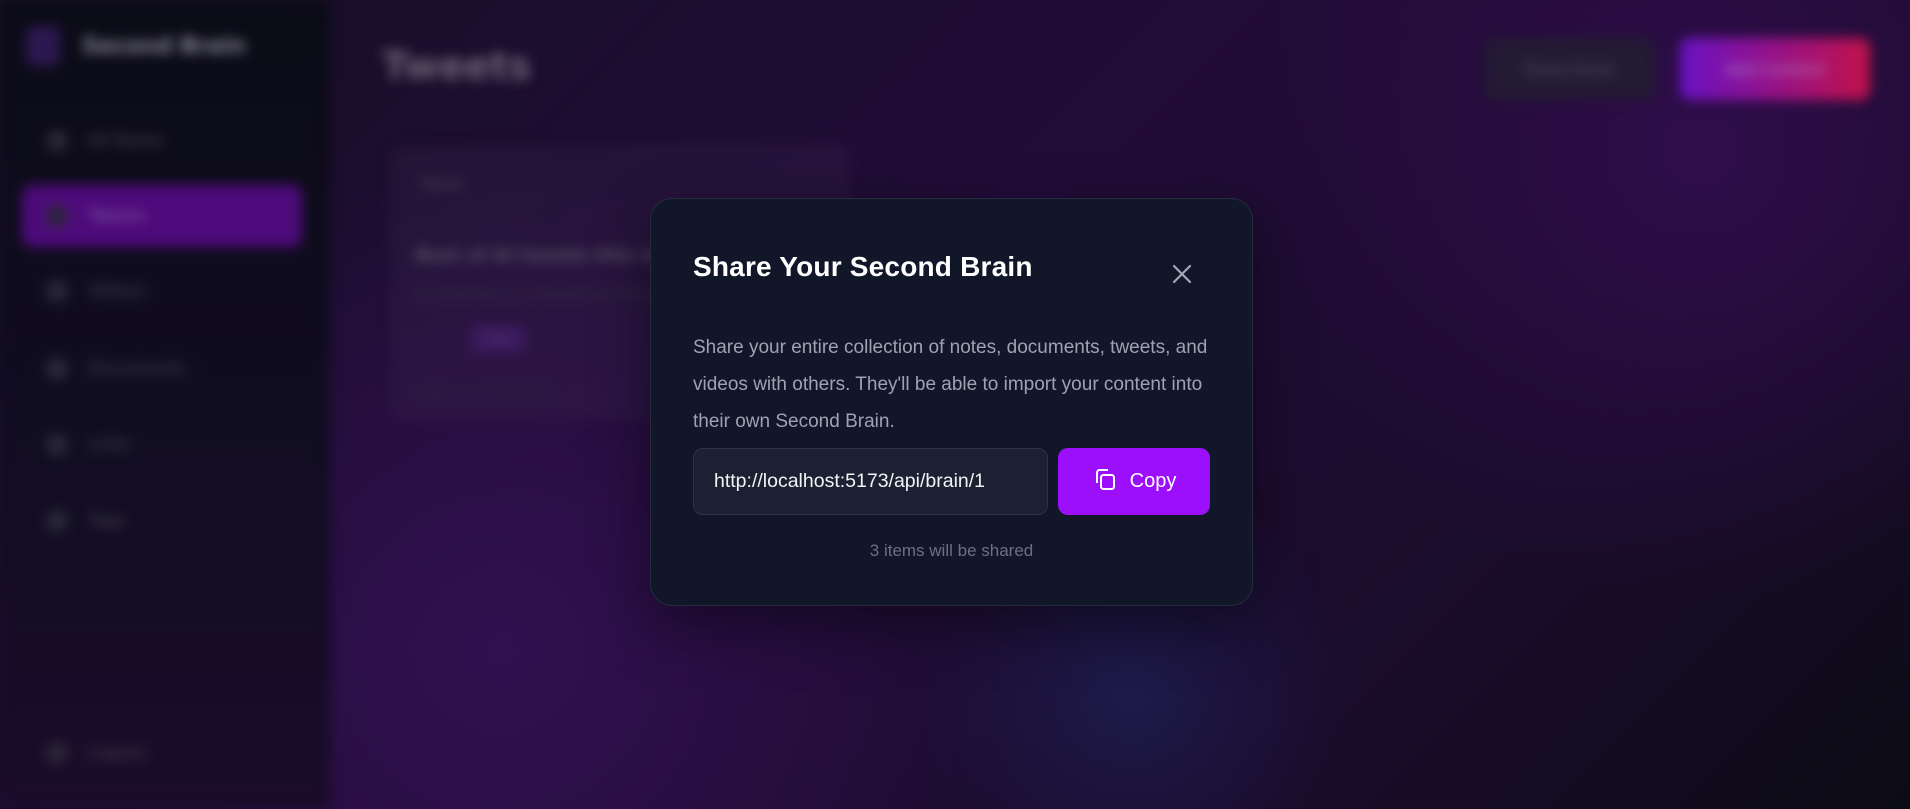 The width and height of the screenshot is (1910, 809). Describe the element at coordinates (164, 46) in the screenshot. I see `logo-text: Second Brain` at that location.